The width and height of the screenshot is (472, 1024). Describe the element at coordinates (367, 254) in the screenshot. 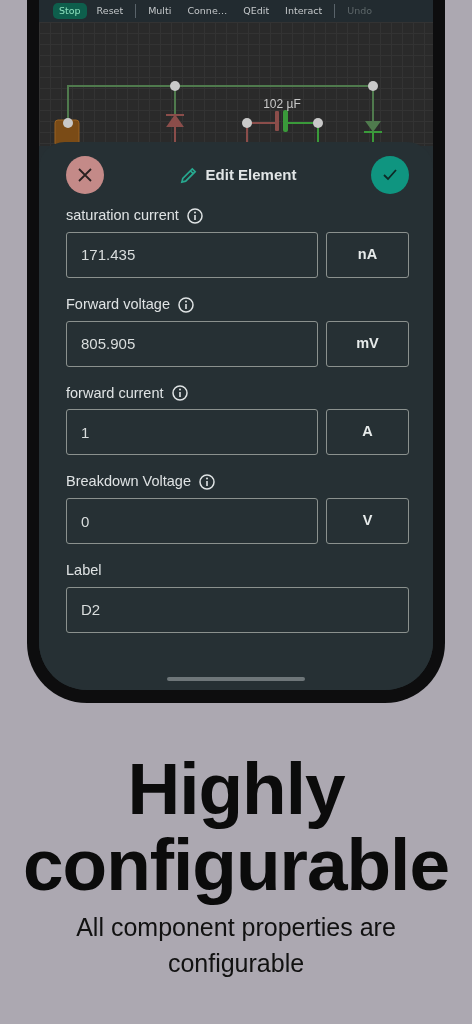

I see `unit-selector: nA` at that location.